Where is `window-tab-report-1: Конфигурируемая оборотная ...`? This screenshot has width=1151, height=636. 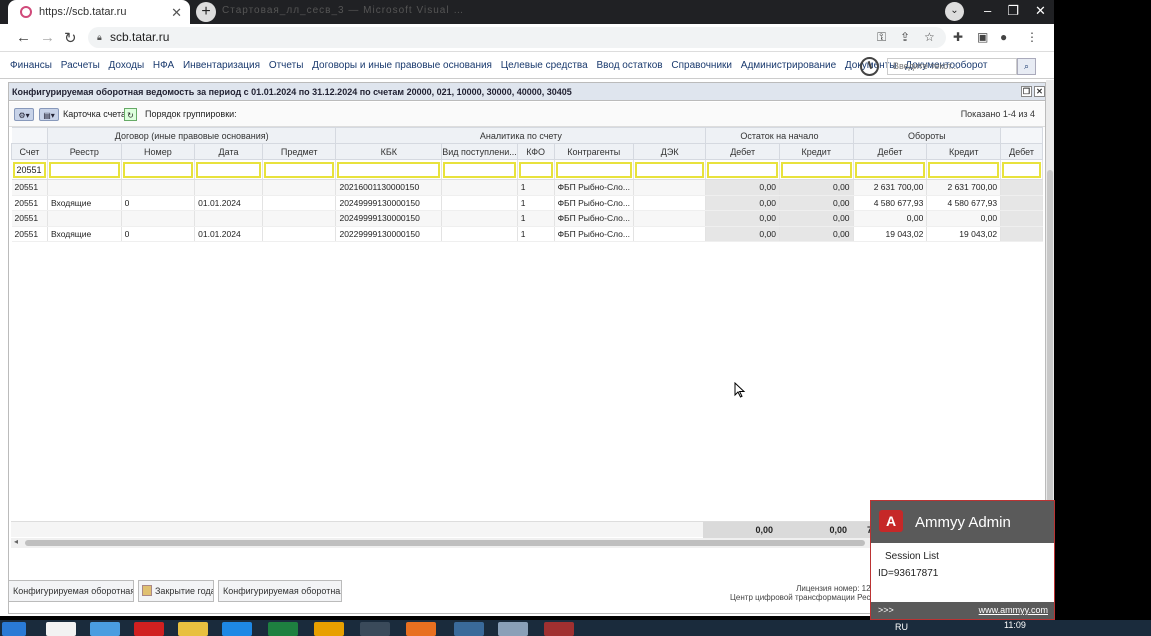
window-tab-report-1: Конфигурируемая оборотная ... is located at coordinates (71, 591).